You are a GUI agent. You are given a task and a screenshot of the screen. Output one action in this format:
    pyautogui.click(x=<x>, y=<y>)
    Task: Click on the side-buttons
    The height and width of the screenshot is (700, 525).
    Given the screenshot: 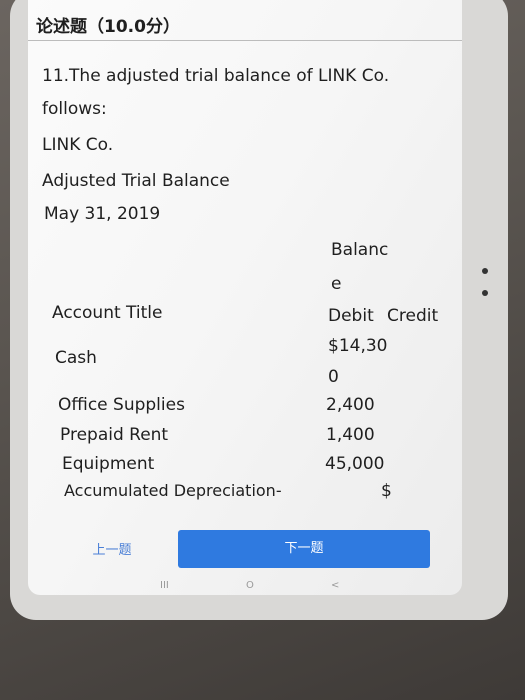 What is the action you would take?
    pyautogui.click(x=485, y=290)
    